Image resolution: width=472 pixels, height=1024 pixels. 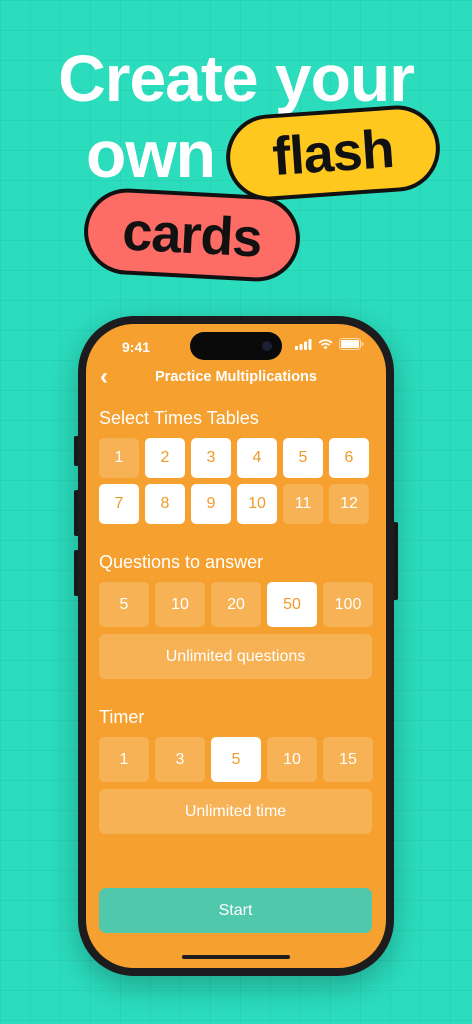 I want to click on status-time: 9:41, so click(x=136, y=347).